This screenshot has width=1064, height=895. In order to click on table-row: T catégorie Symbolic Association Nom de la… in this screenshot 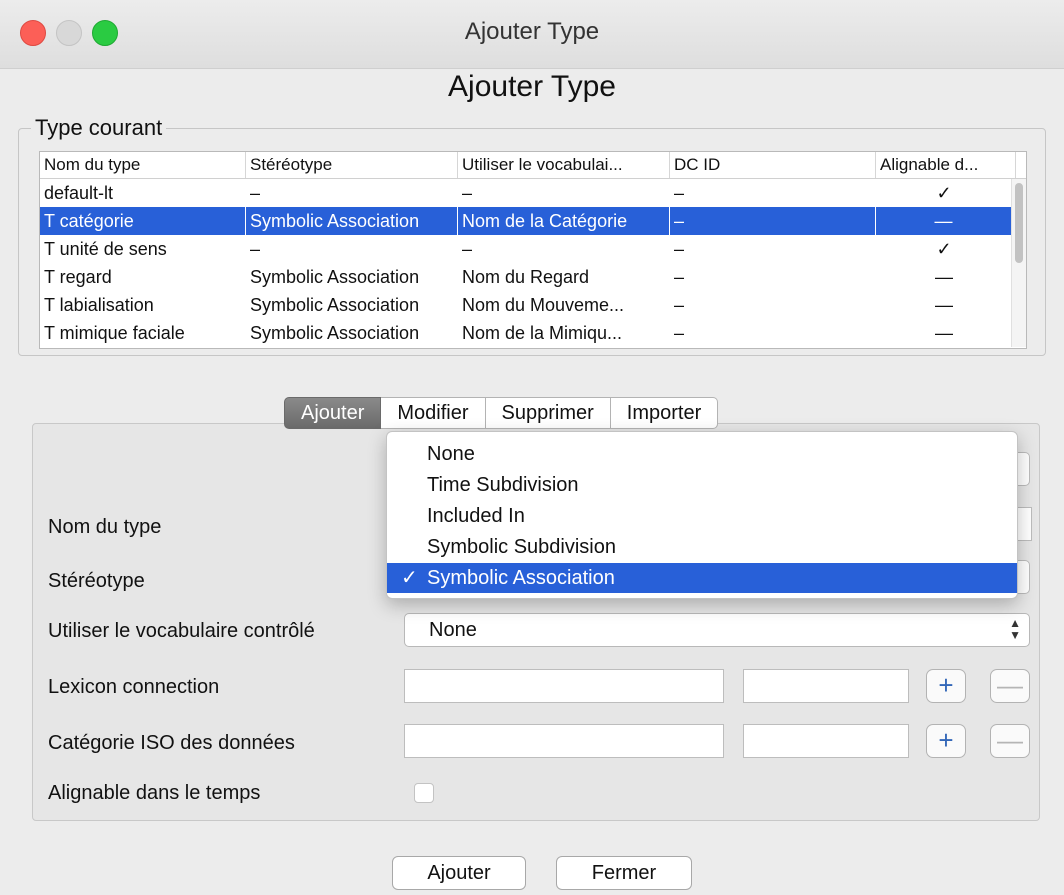, I will do `click(526, 221)`.